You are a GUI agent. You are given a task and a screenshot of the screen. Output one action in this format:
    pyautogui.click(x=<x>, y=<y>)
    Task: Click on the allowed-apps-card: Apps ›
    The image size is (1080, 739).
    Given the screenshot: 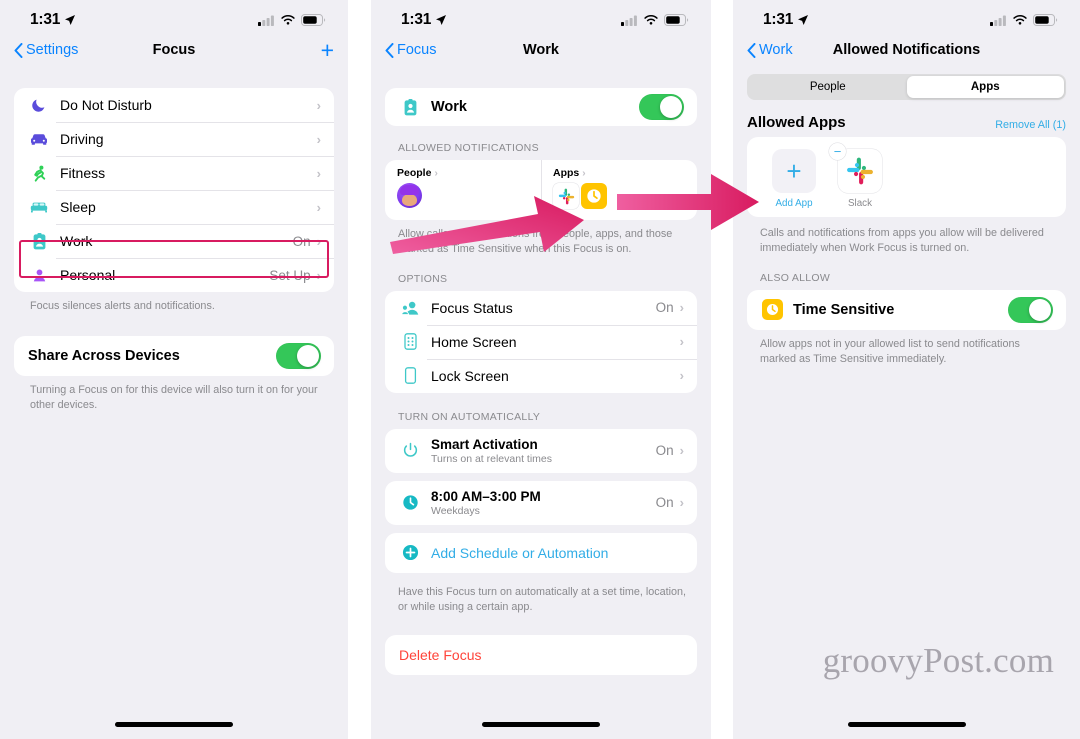 What is the action you would take?
    pyautogui.click(x=619, y=190)
    